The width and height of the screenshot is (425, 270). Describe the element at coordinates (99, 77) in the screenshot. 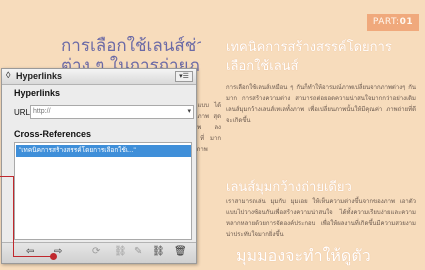

I see `panel-title-bar: ◊ Hyperlinks ▾☰` at that location.